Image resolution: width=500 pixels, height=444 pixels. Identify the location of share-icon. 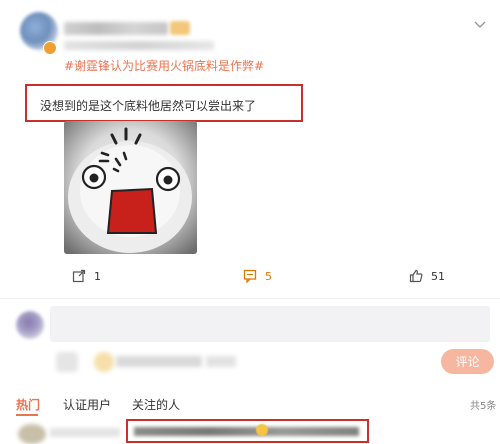
(79, 276).